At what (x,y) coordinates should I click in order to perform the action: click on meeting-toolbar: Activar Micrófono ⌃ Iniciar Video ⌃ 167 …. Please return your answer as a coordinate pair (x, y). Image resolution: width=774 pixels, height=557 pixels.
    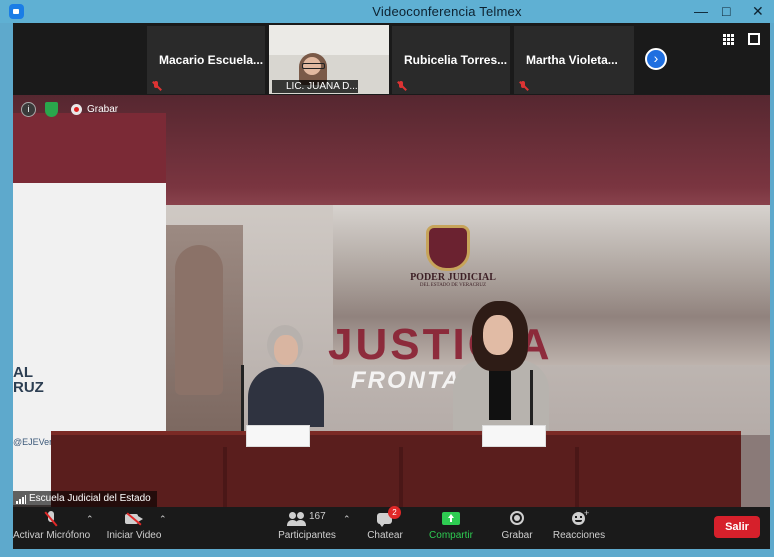
    Looking at the image, I should click on (391, 527).